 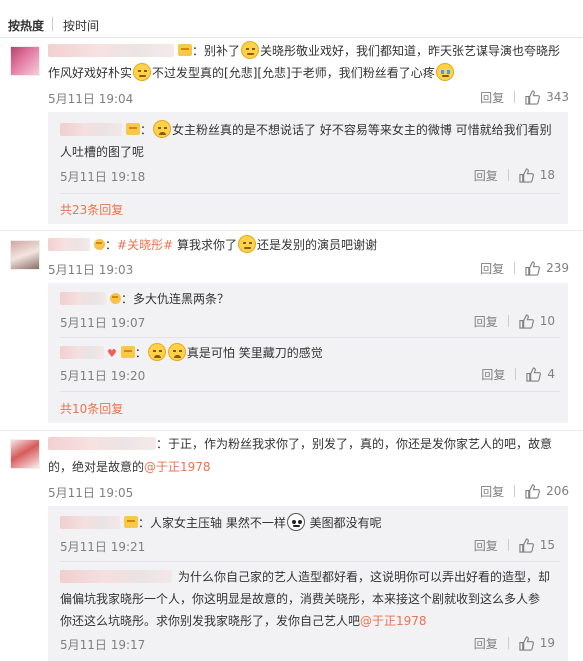 I want to click on like-count: 10, so click(x=547, y=321).